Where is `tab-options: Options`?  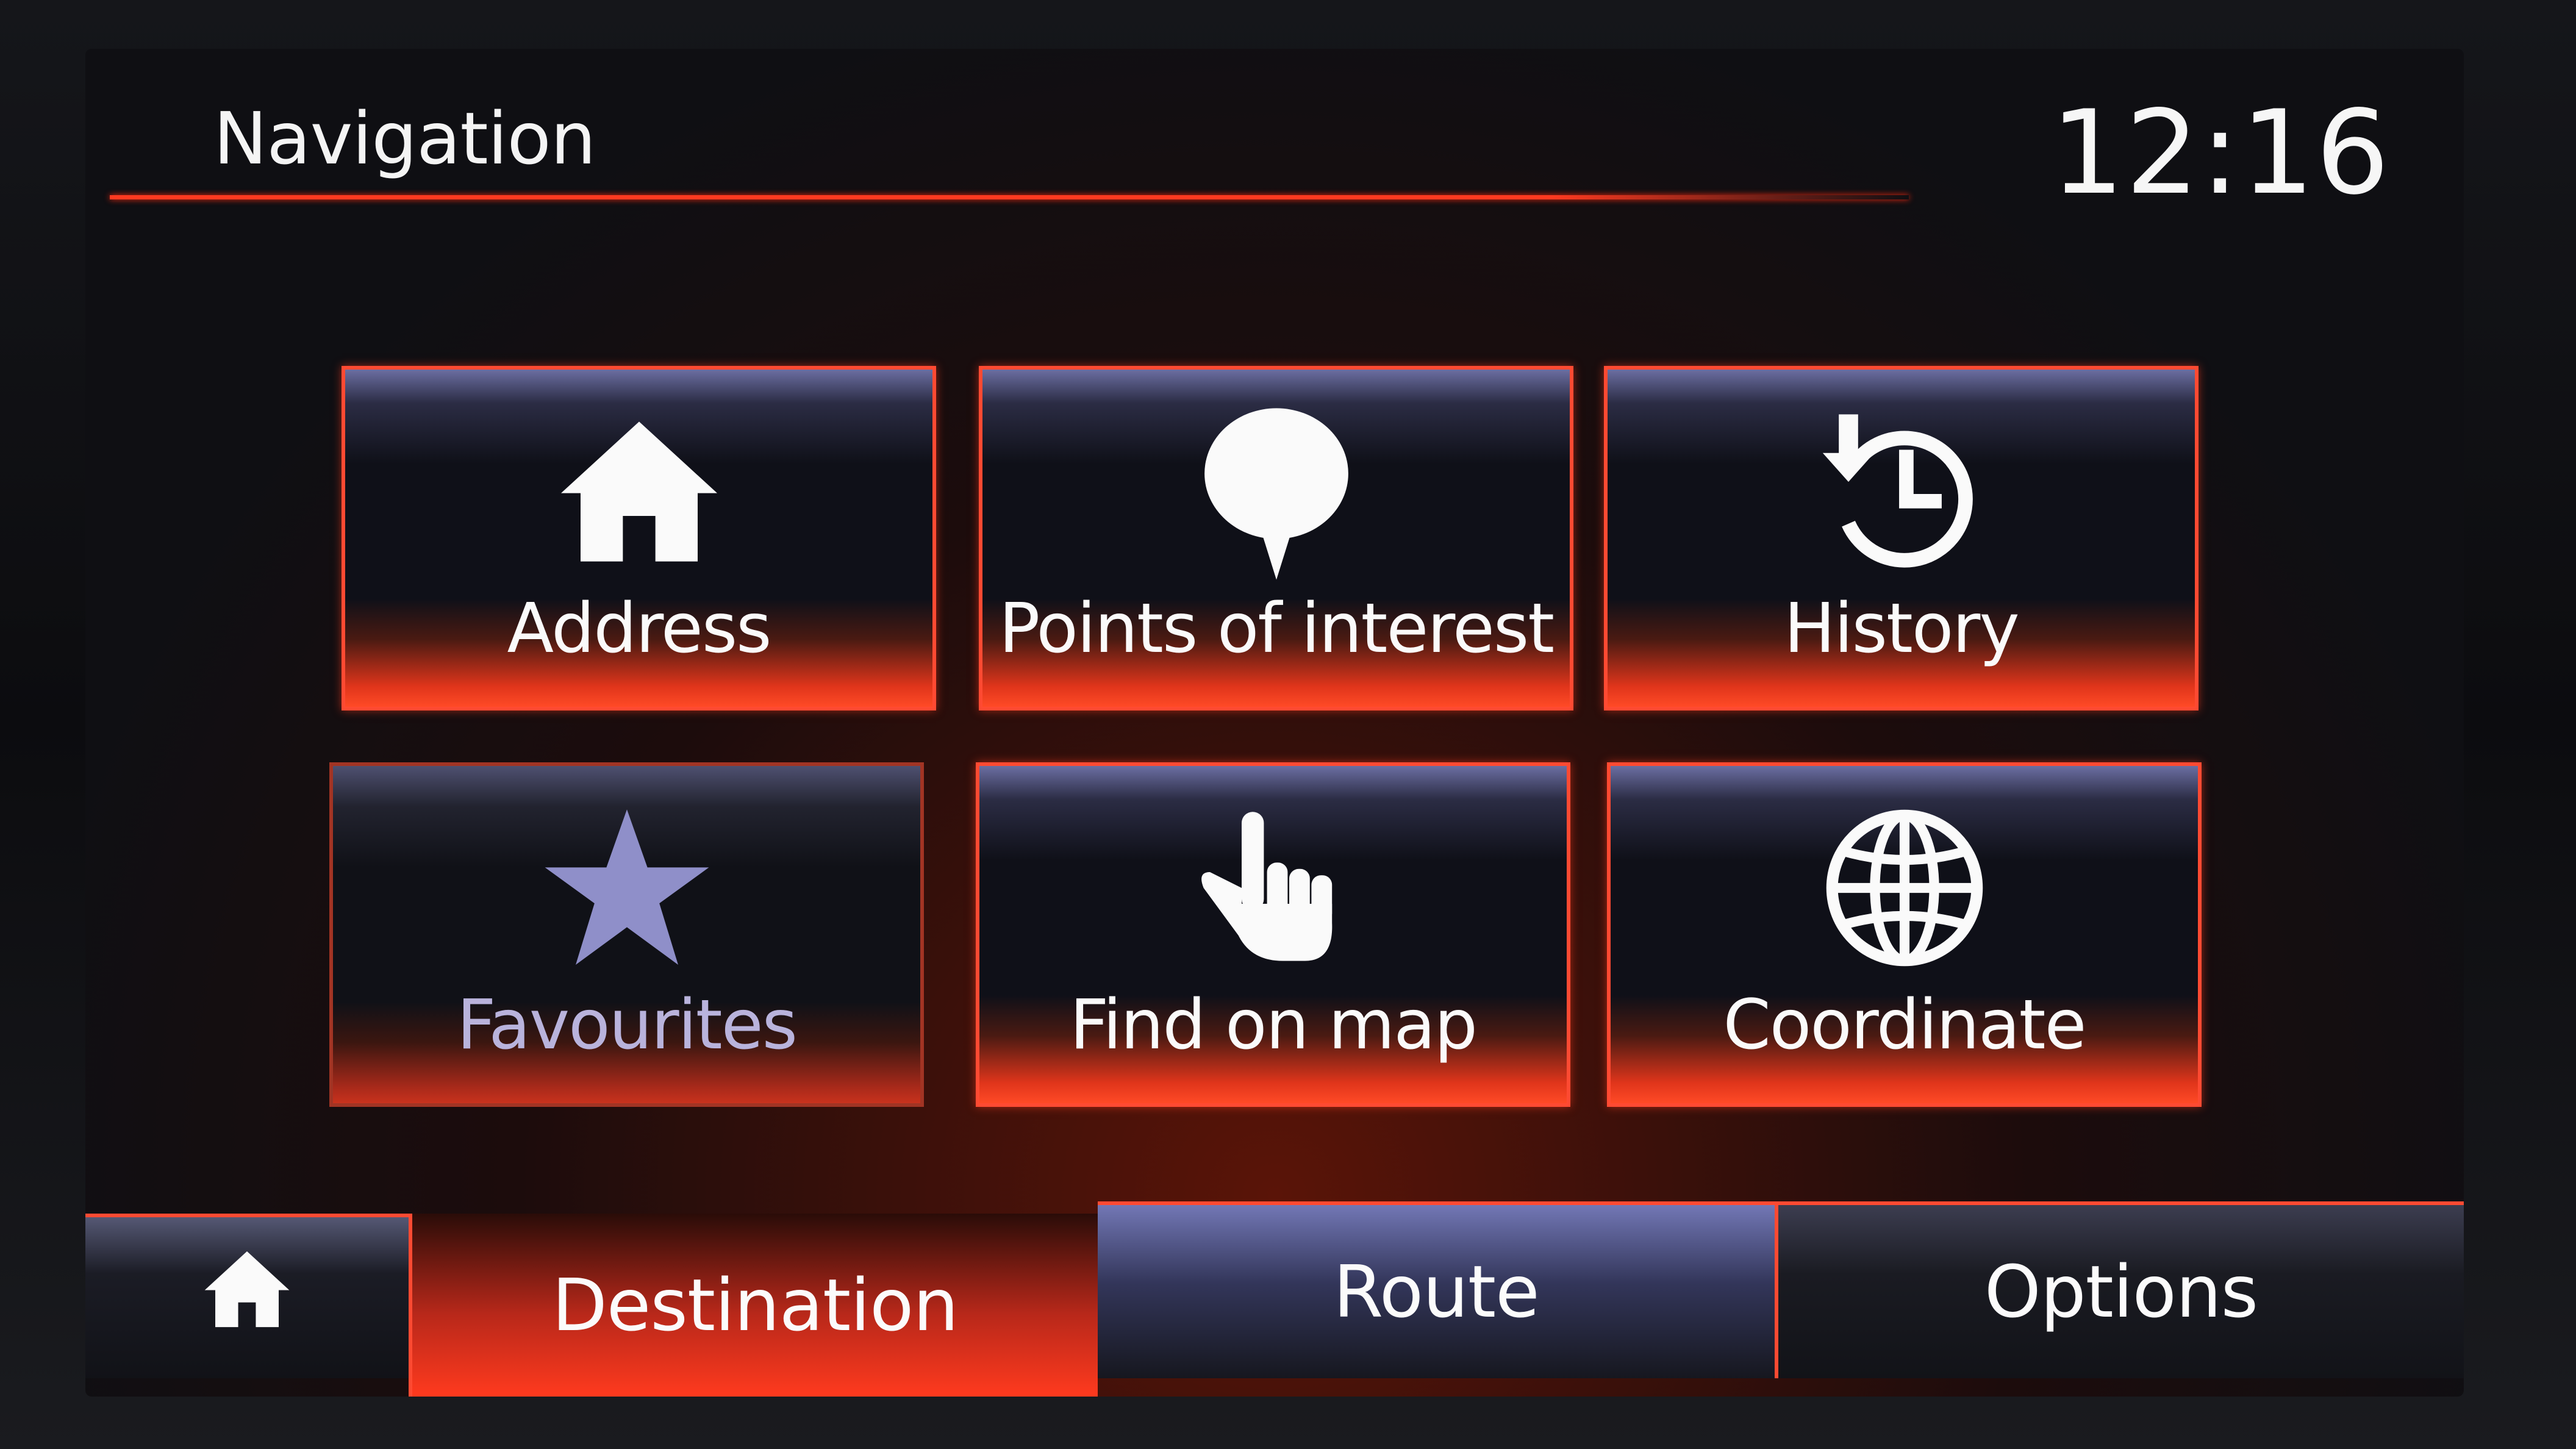
tab-options: Options is located at coordinates (2119, 1290).